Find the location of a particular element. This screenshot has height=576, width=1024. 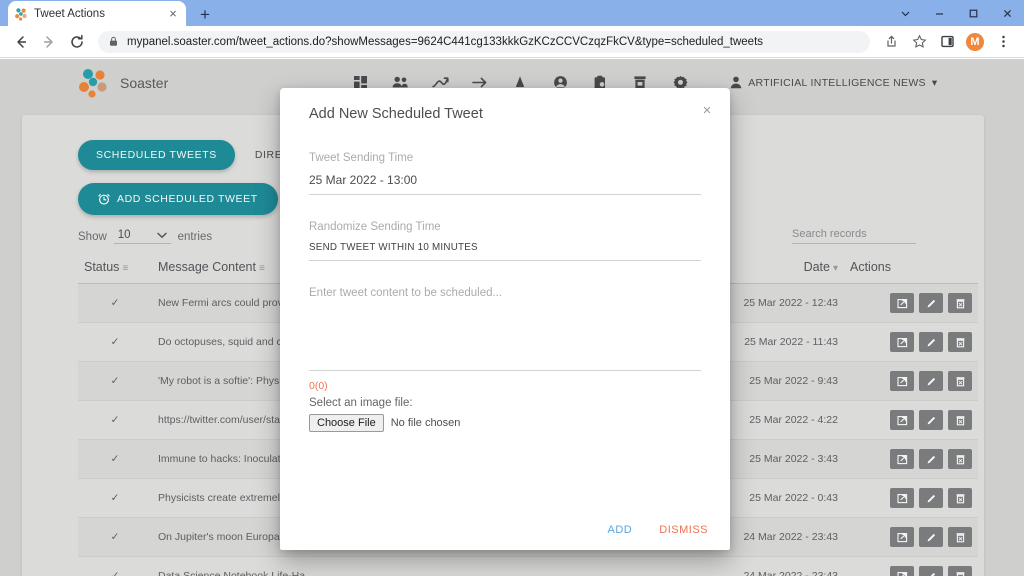

forward-arrow-icon is located at coordinates (49, 42).